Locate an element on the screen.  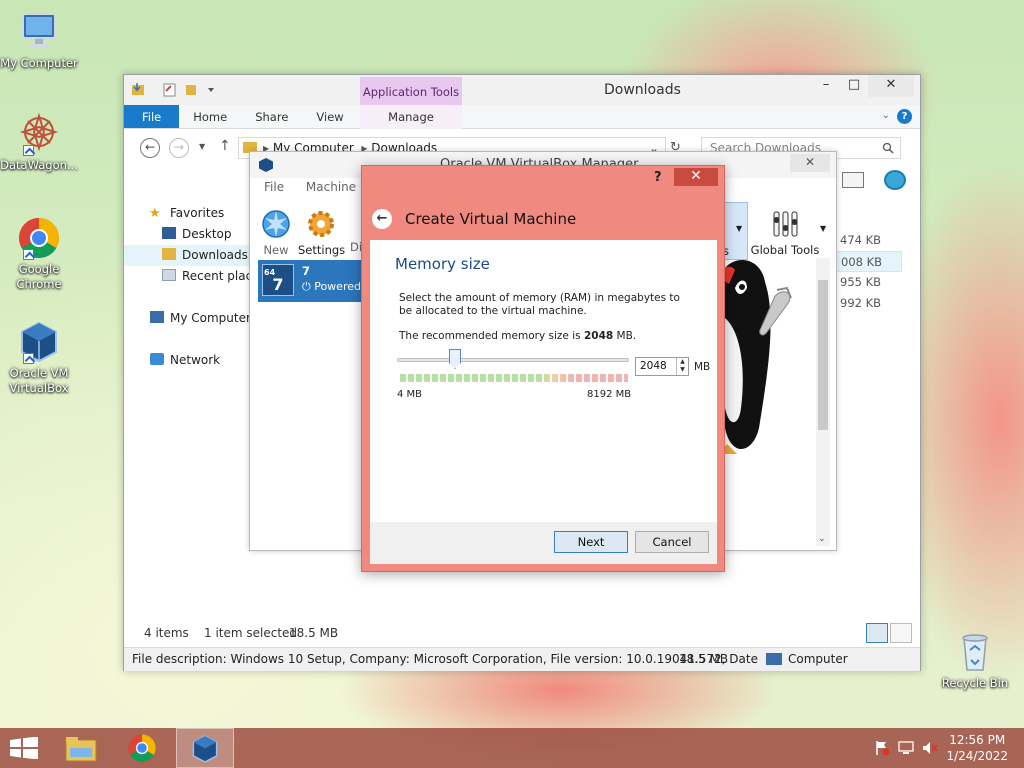
tab-share: Share is located at coordinates (271, 116).